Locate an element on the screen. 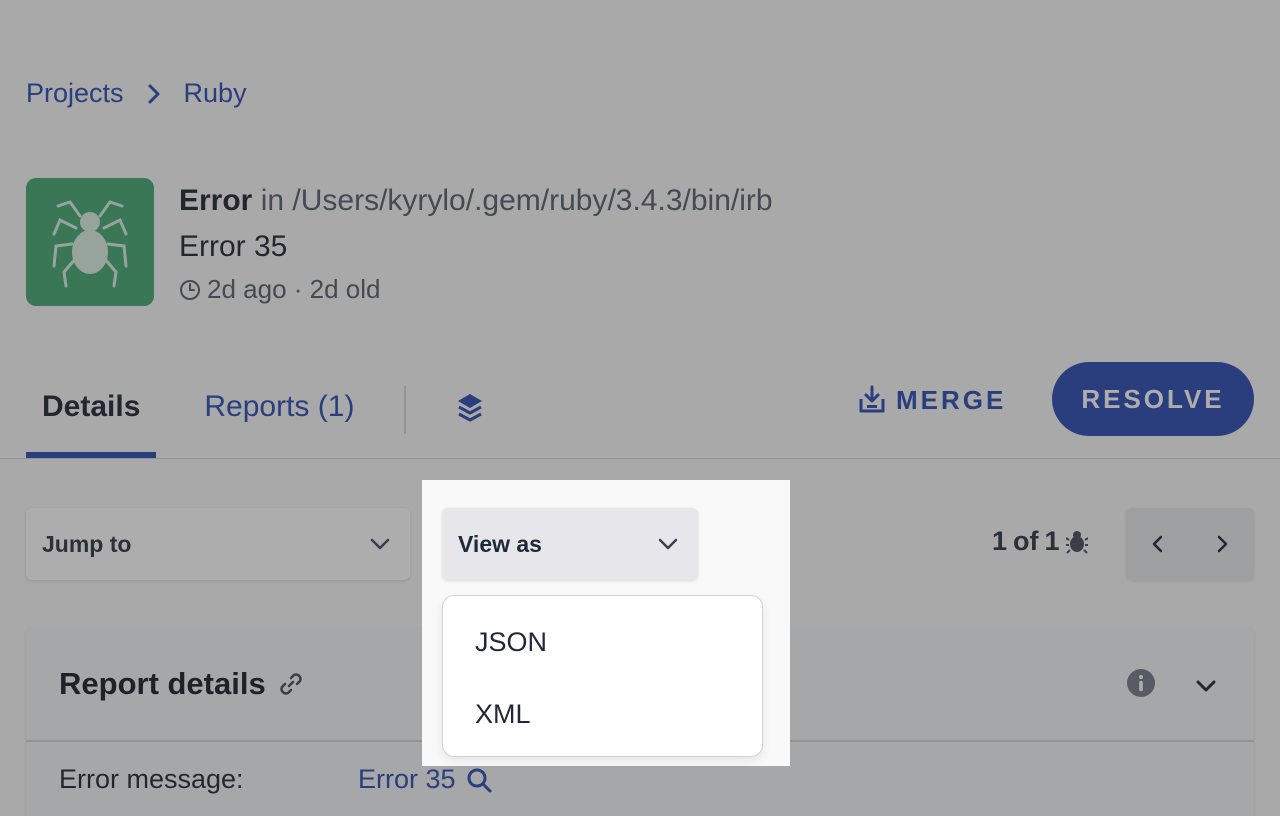  tabs-divider is located at coordinates (640, 458).